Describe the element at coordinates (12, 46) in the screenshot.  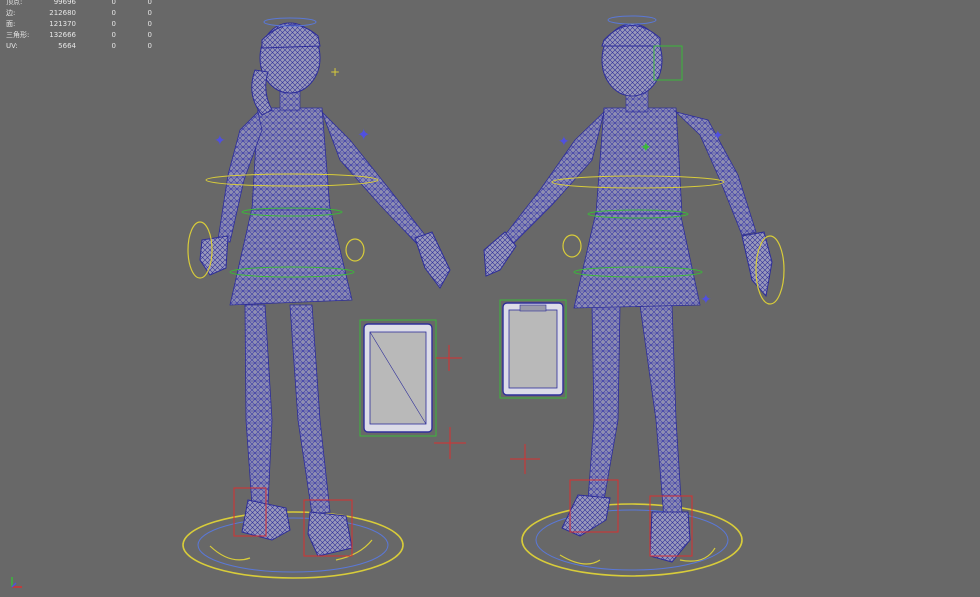
I see `hud-label: UV:` at that location.